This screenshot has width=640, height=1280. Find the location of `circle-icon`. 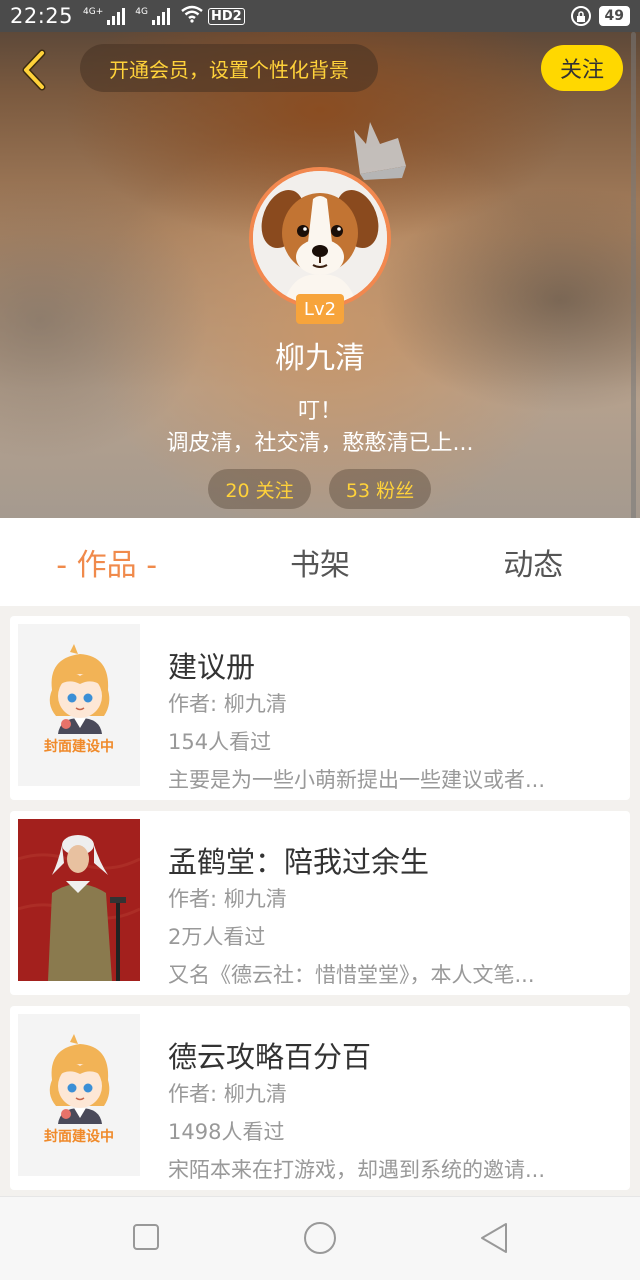

circle-icon is located at coordinates (320, 1238).